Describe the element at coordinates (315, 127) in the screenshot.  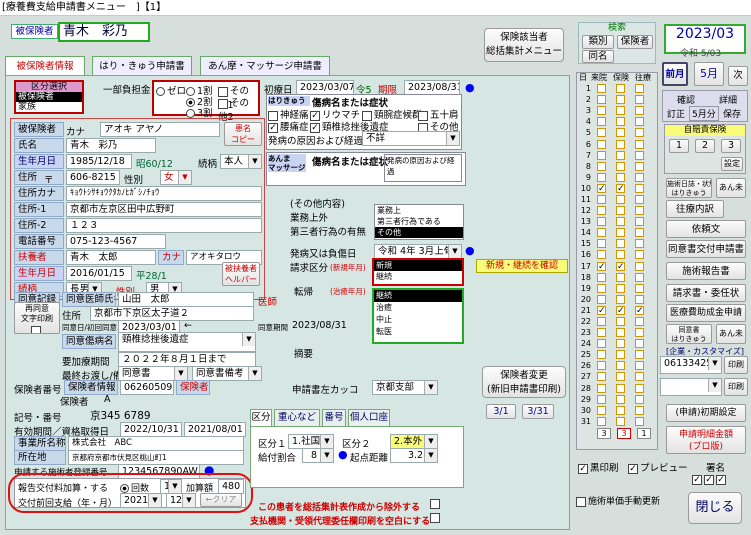
I see `cond-keitsui` at that location.